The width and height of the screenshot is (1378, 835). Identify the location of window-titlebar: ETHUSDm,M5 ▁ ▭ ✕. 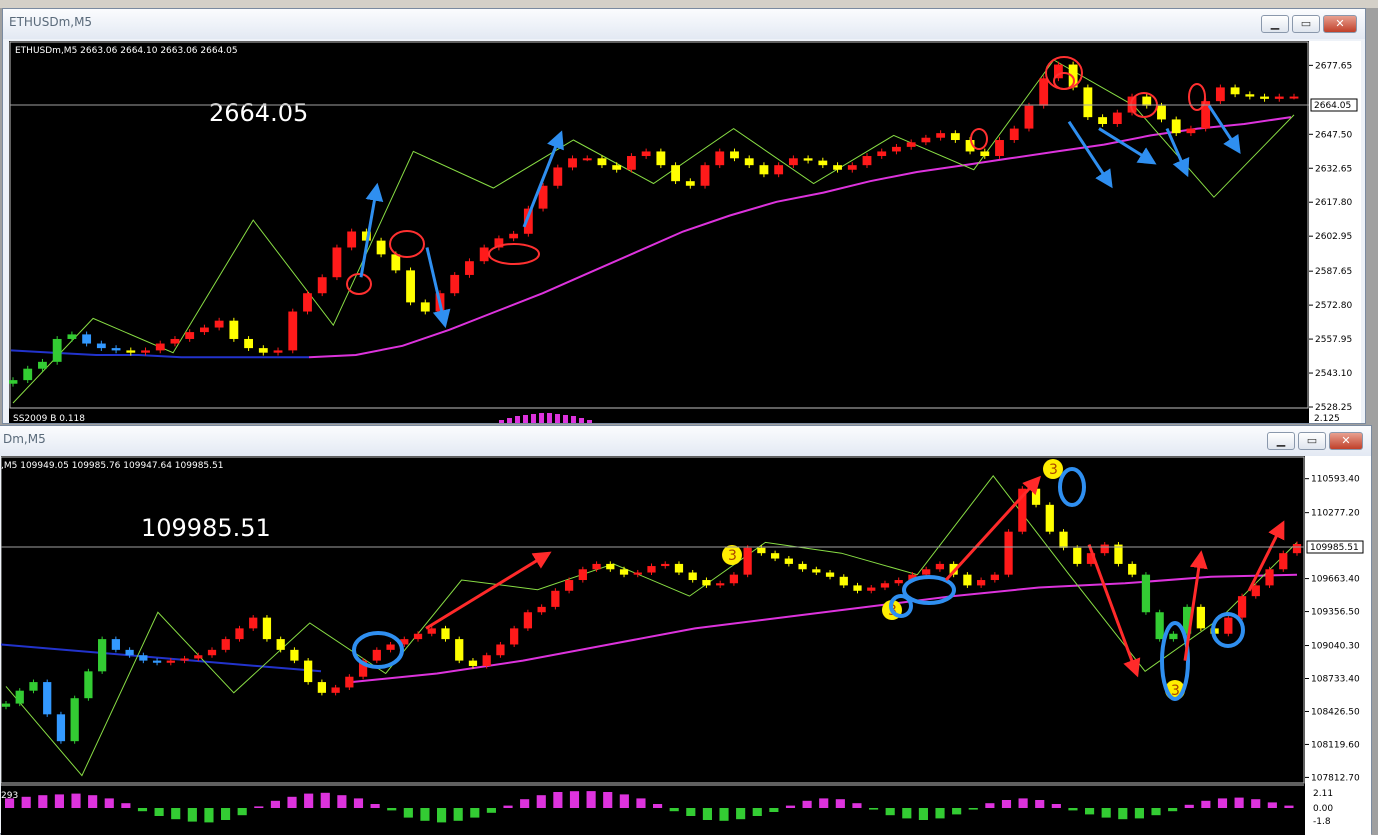
(684, 24).